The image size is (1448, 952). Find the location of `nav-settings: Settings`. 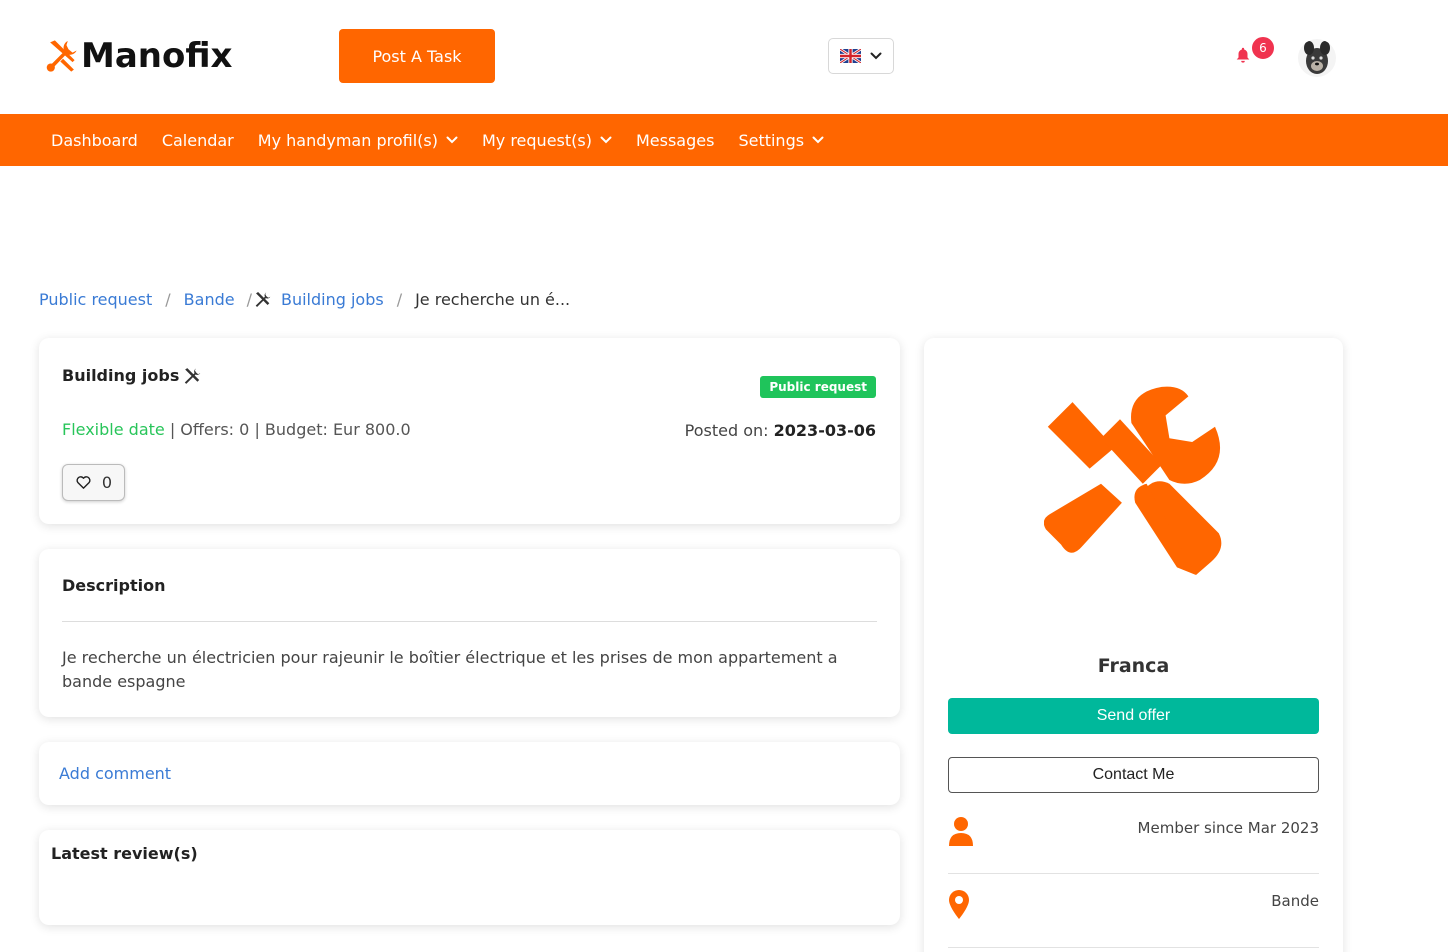

nav-settings: Settings is located at coordinates (781, 140).